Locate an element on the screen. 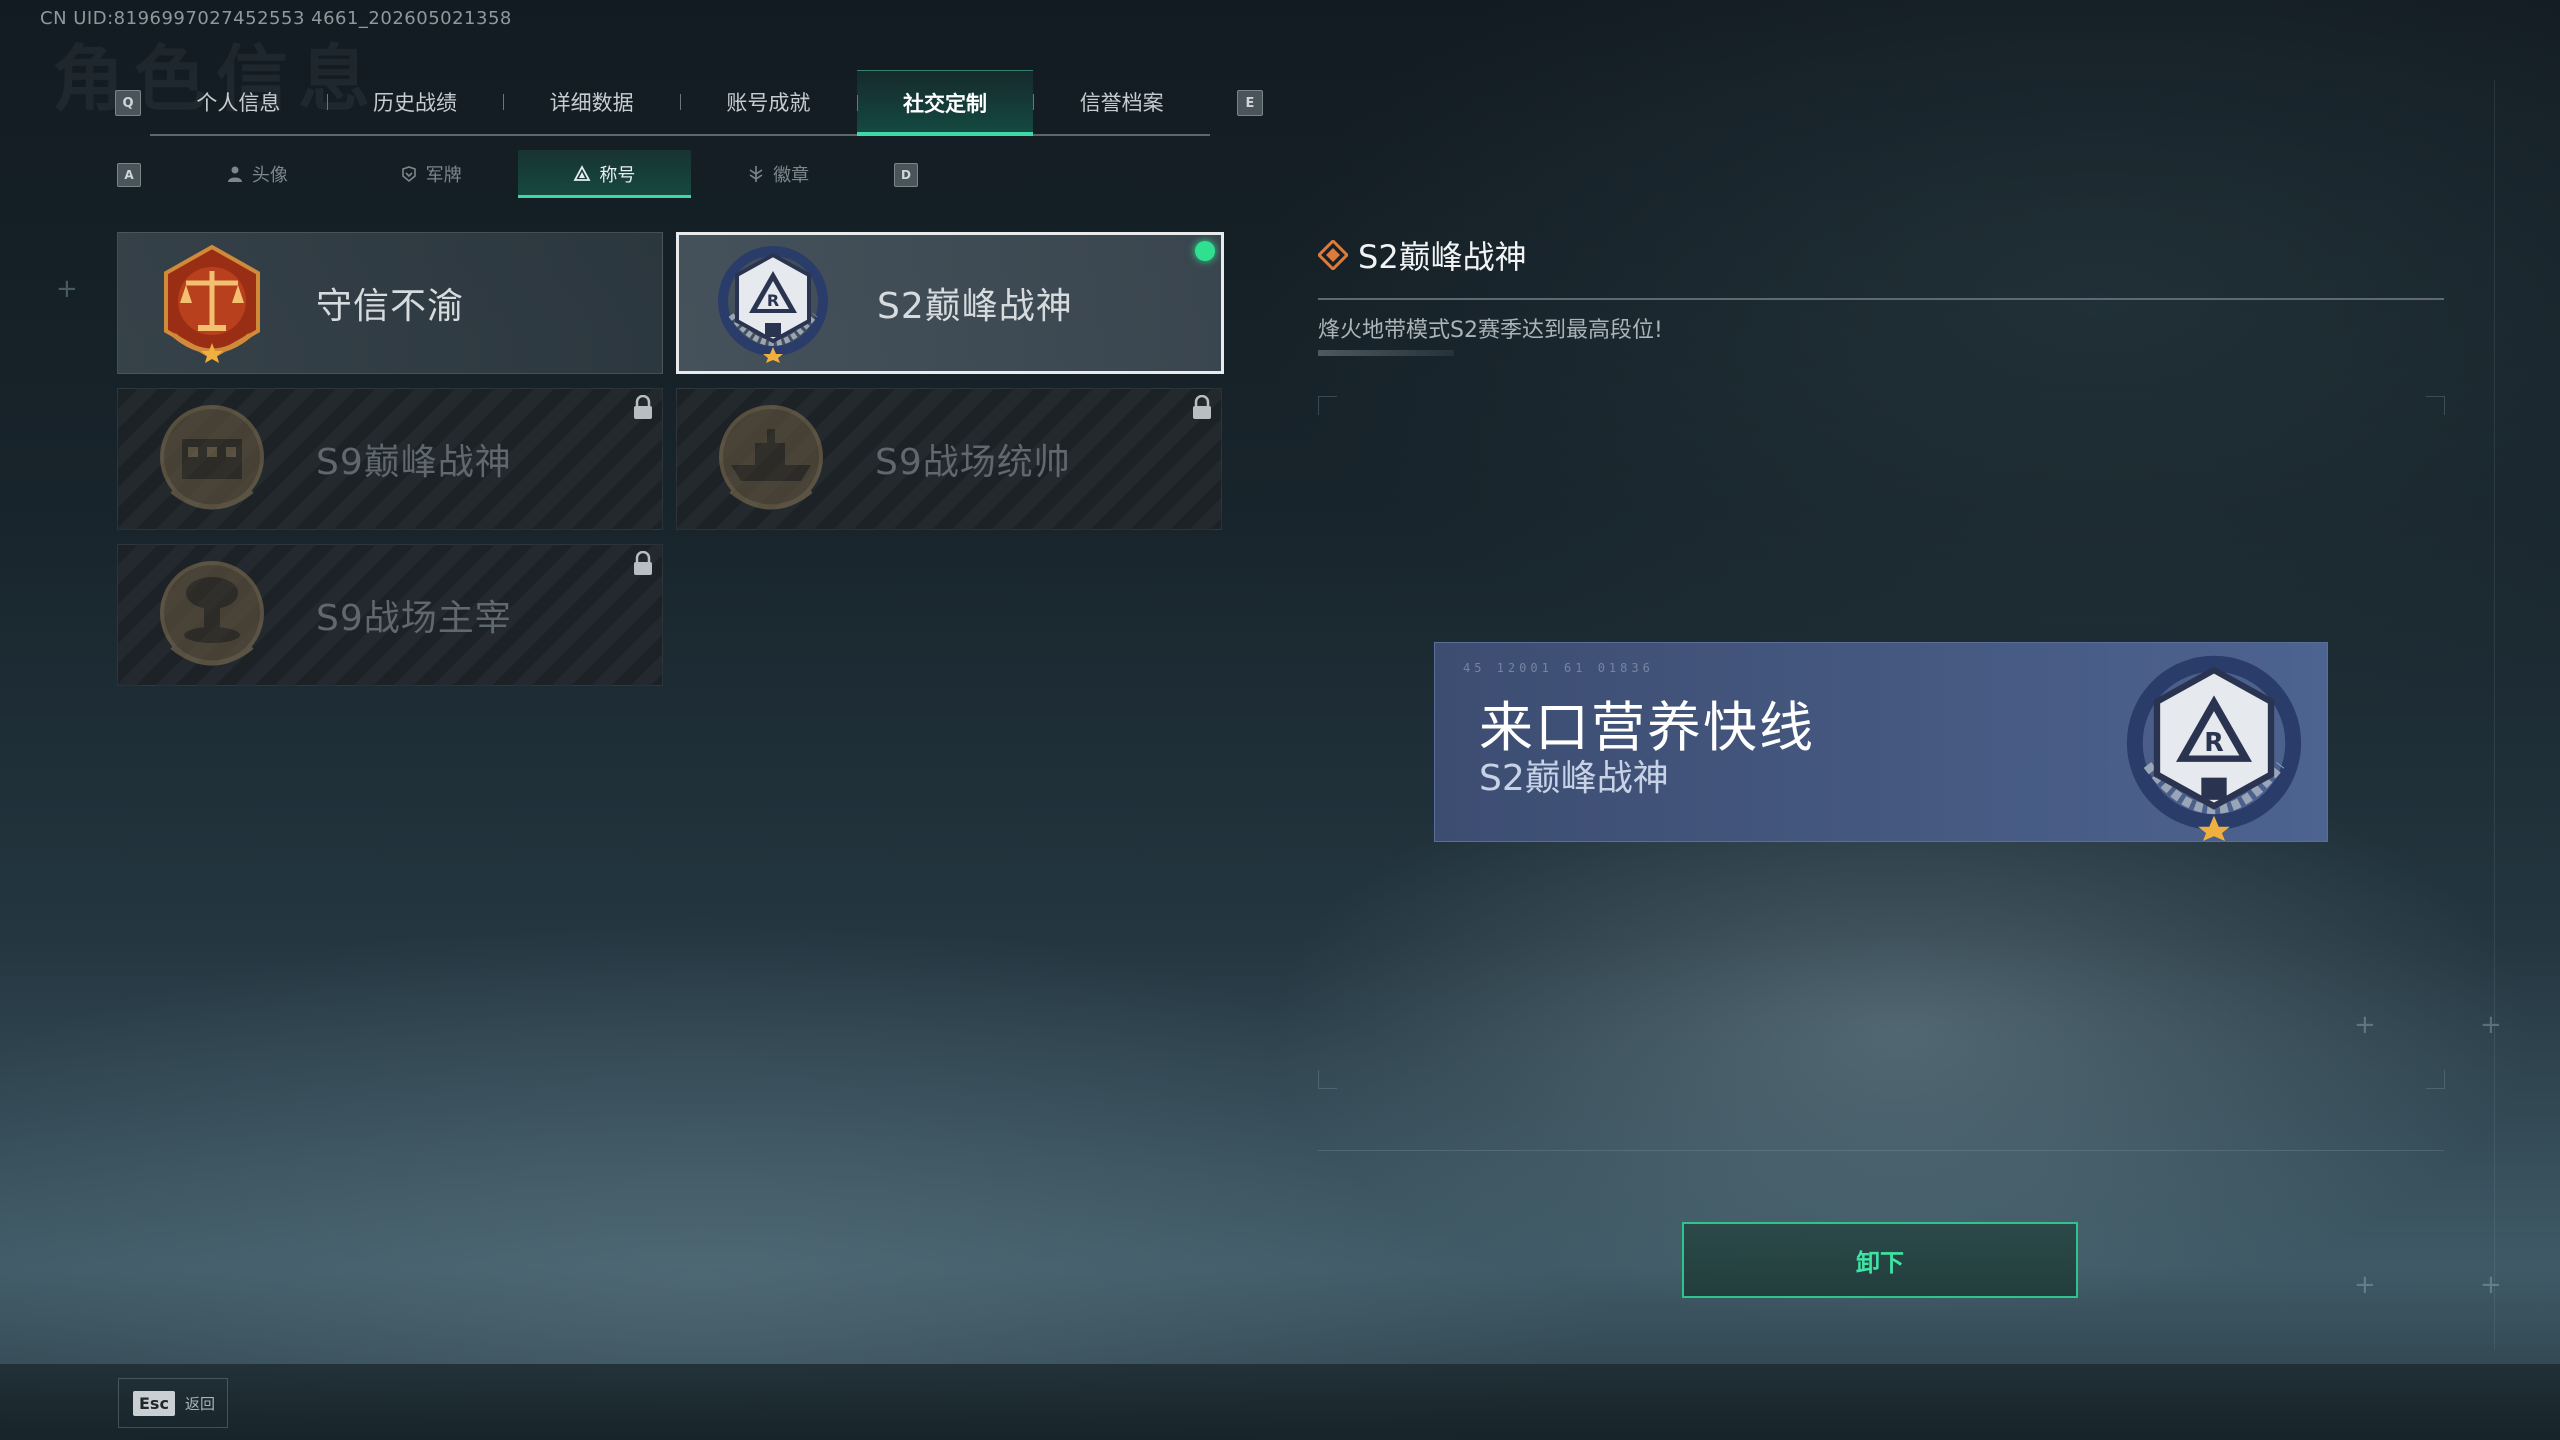 The width and height of the screenshot is (2560, 1440). subtab-avatar-label: 头像 is located at coordinates (269, 175).